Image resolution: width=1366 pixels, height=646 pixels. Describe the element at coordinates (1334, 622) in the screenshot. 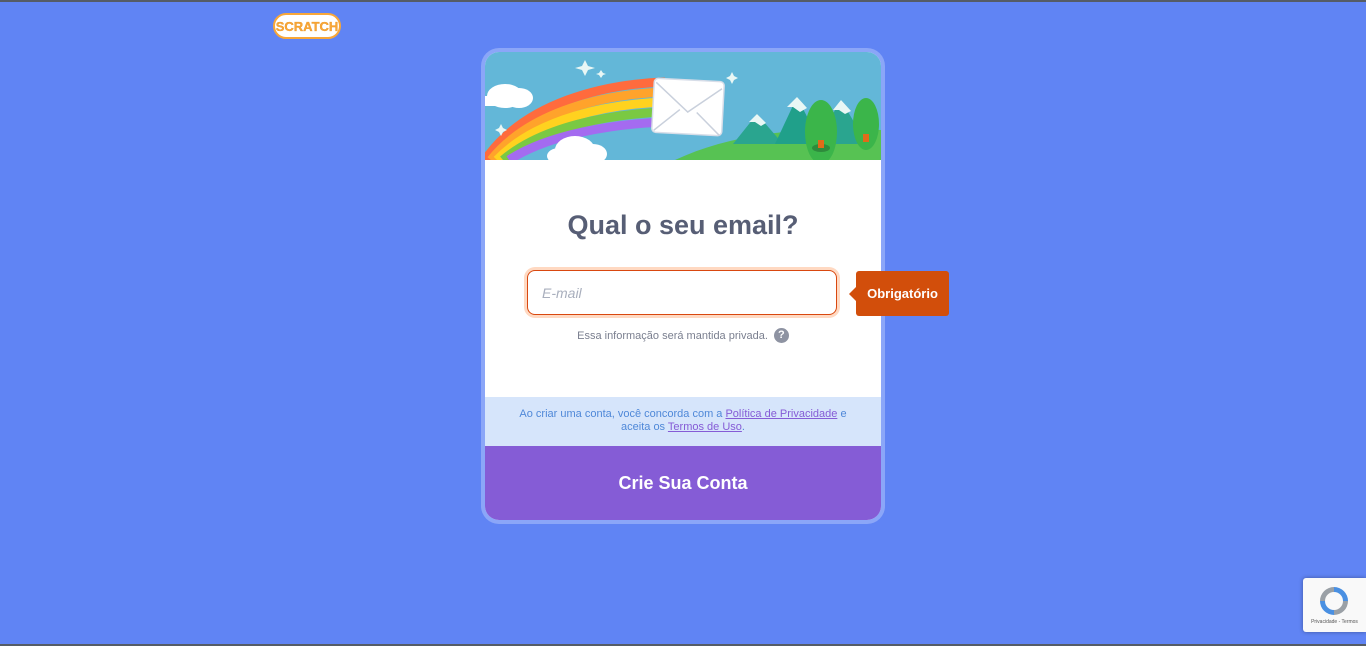

I see `recaptcha-label: Privacidade - Termos` at that location.